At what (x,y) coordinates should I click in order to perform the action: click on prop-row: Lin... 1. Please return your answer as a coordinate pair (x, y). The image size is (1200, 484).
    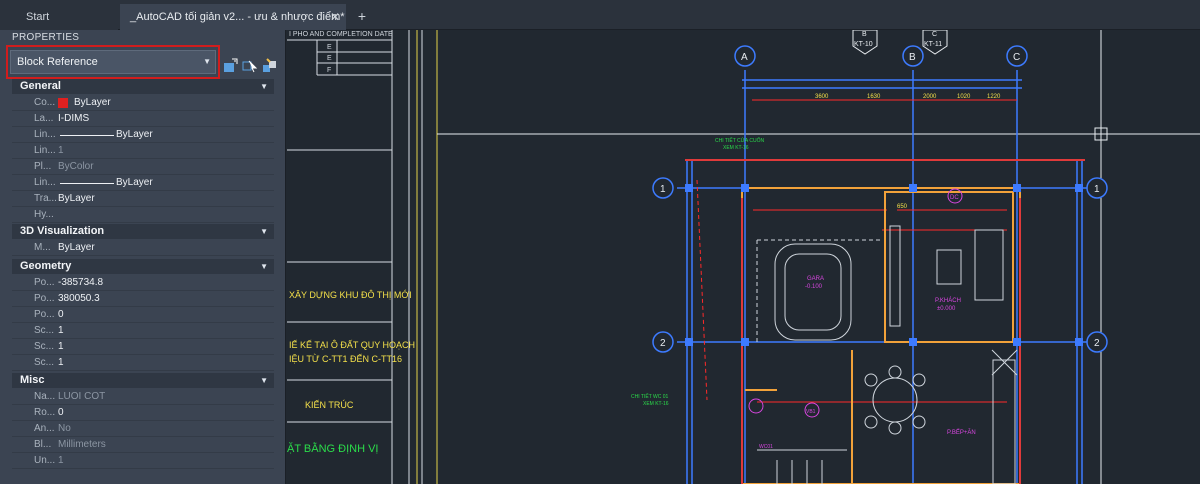
    Looking at the image, I should click on (143, 151).